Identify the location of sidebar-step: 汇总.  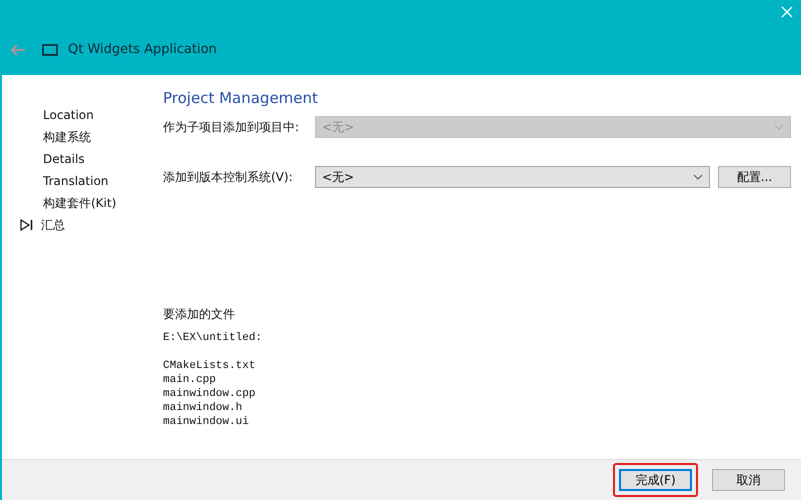
(53, 225).